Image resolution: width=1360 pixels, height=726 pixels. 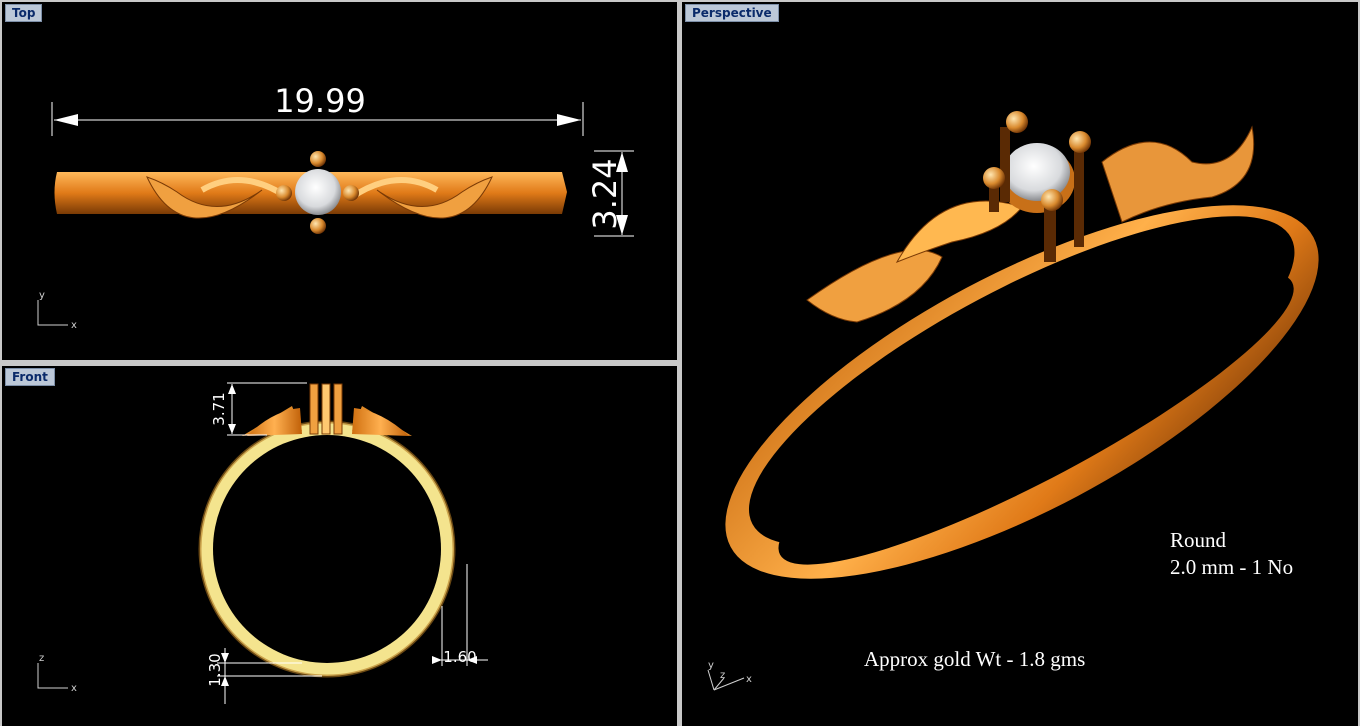 I want to click on dim-height-text: 3.24, so click(x=605, y=193).